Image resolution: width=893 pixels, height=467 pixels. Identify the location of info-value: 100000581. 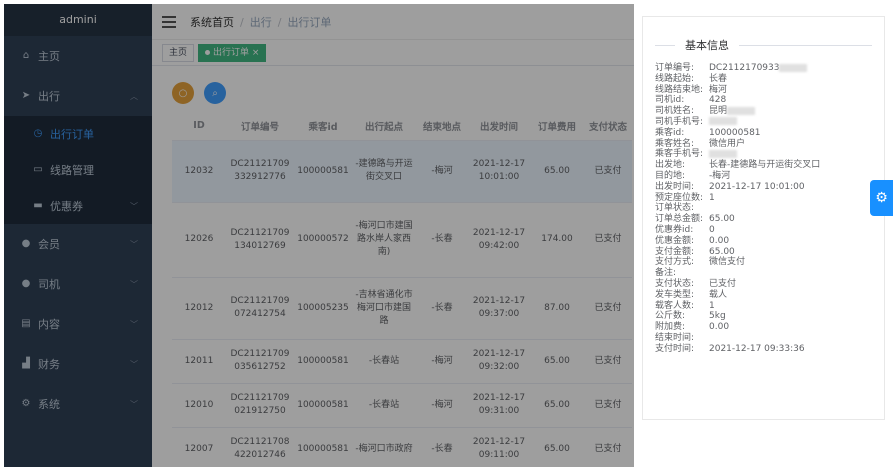
(735, 132).